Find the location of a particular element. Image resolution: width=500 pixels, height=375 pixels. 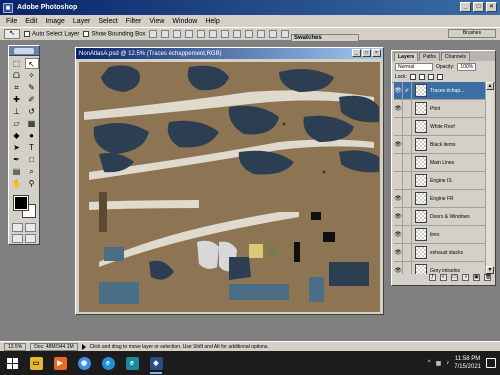

taskbar-photoshop: ◈ is located at coordinates (156, 363).